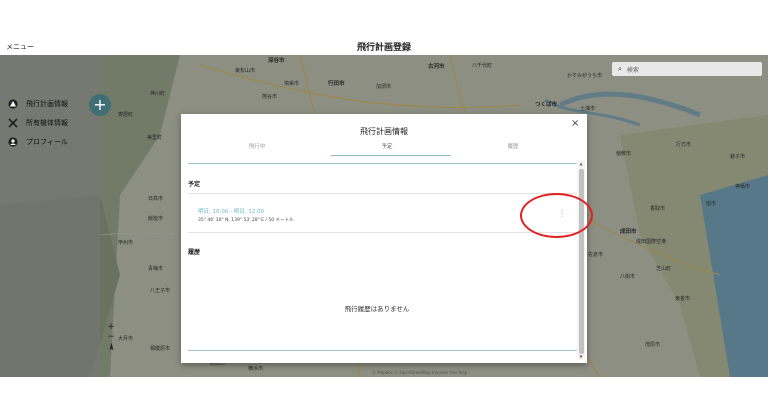 Image resolution: width=768 pixels, height=400 pixels. I want to click on tab-scheduled: 予定, so click(387, 146).